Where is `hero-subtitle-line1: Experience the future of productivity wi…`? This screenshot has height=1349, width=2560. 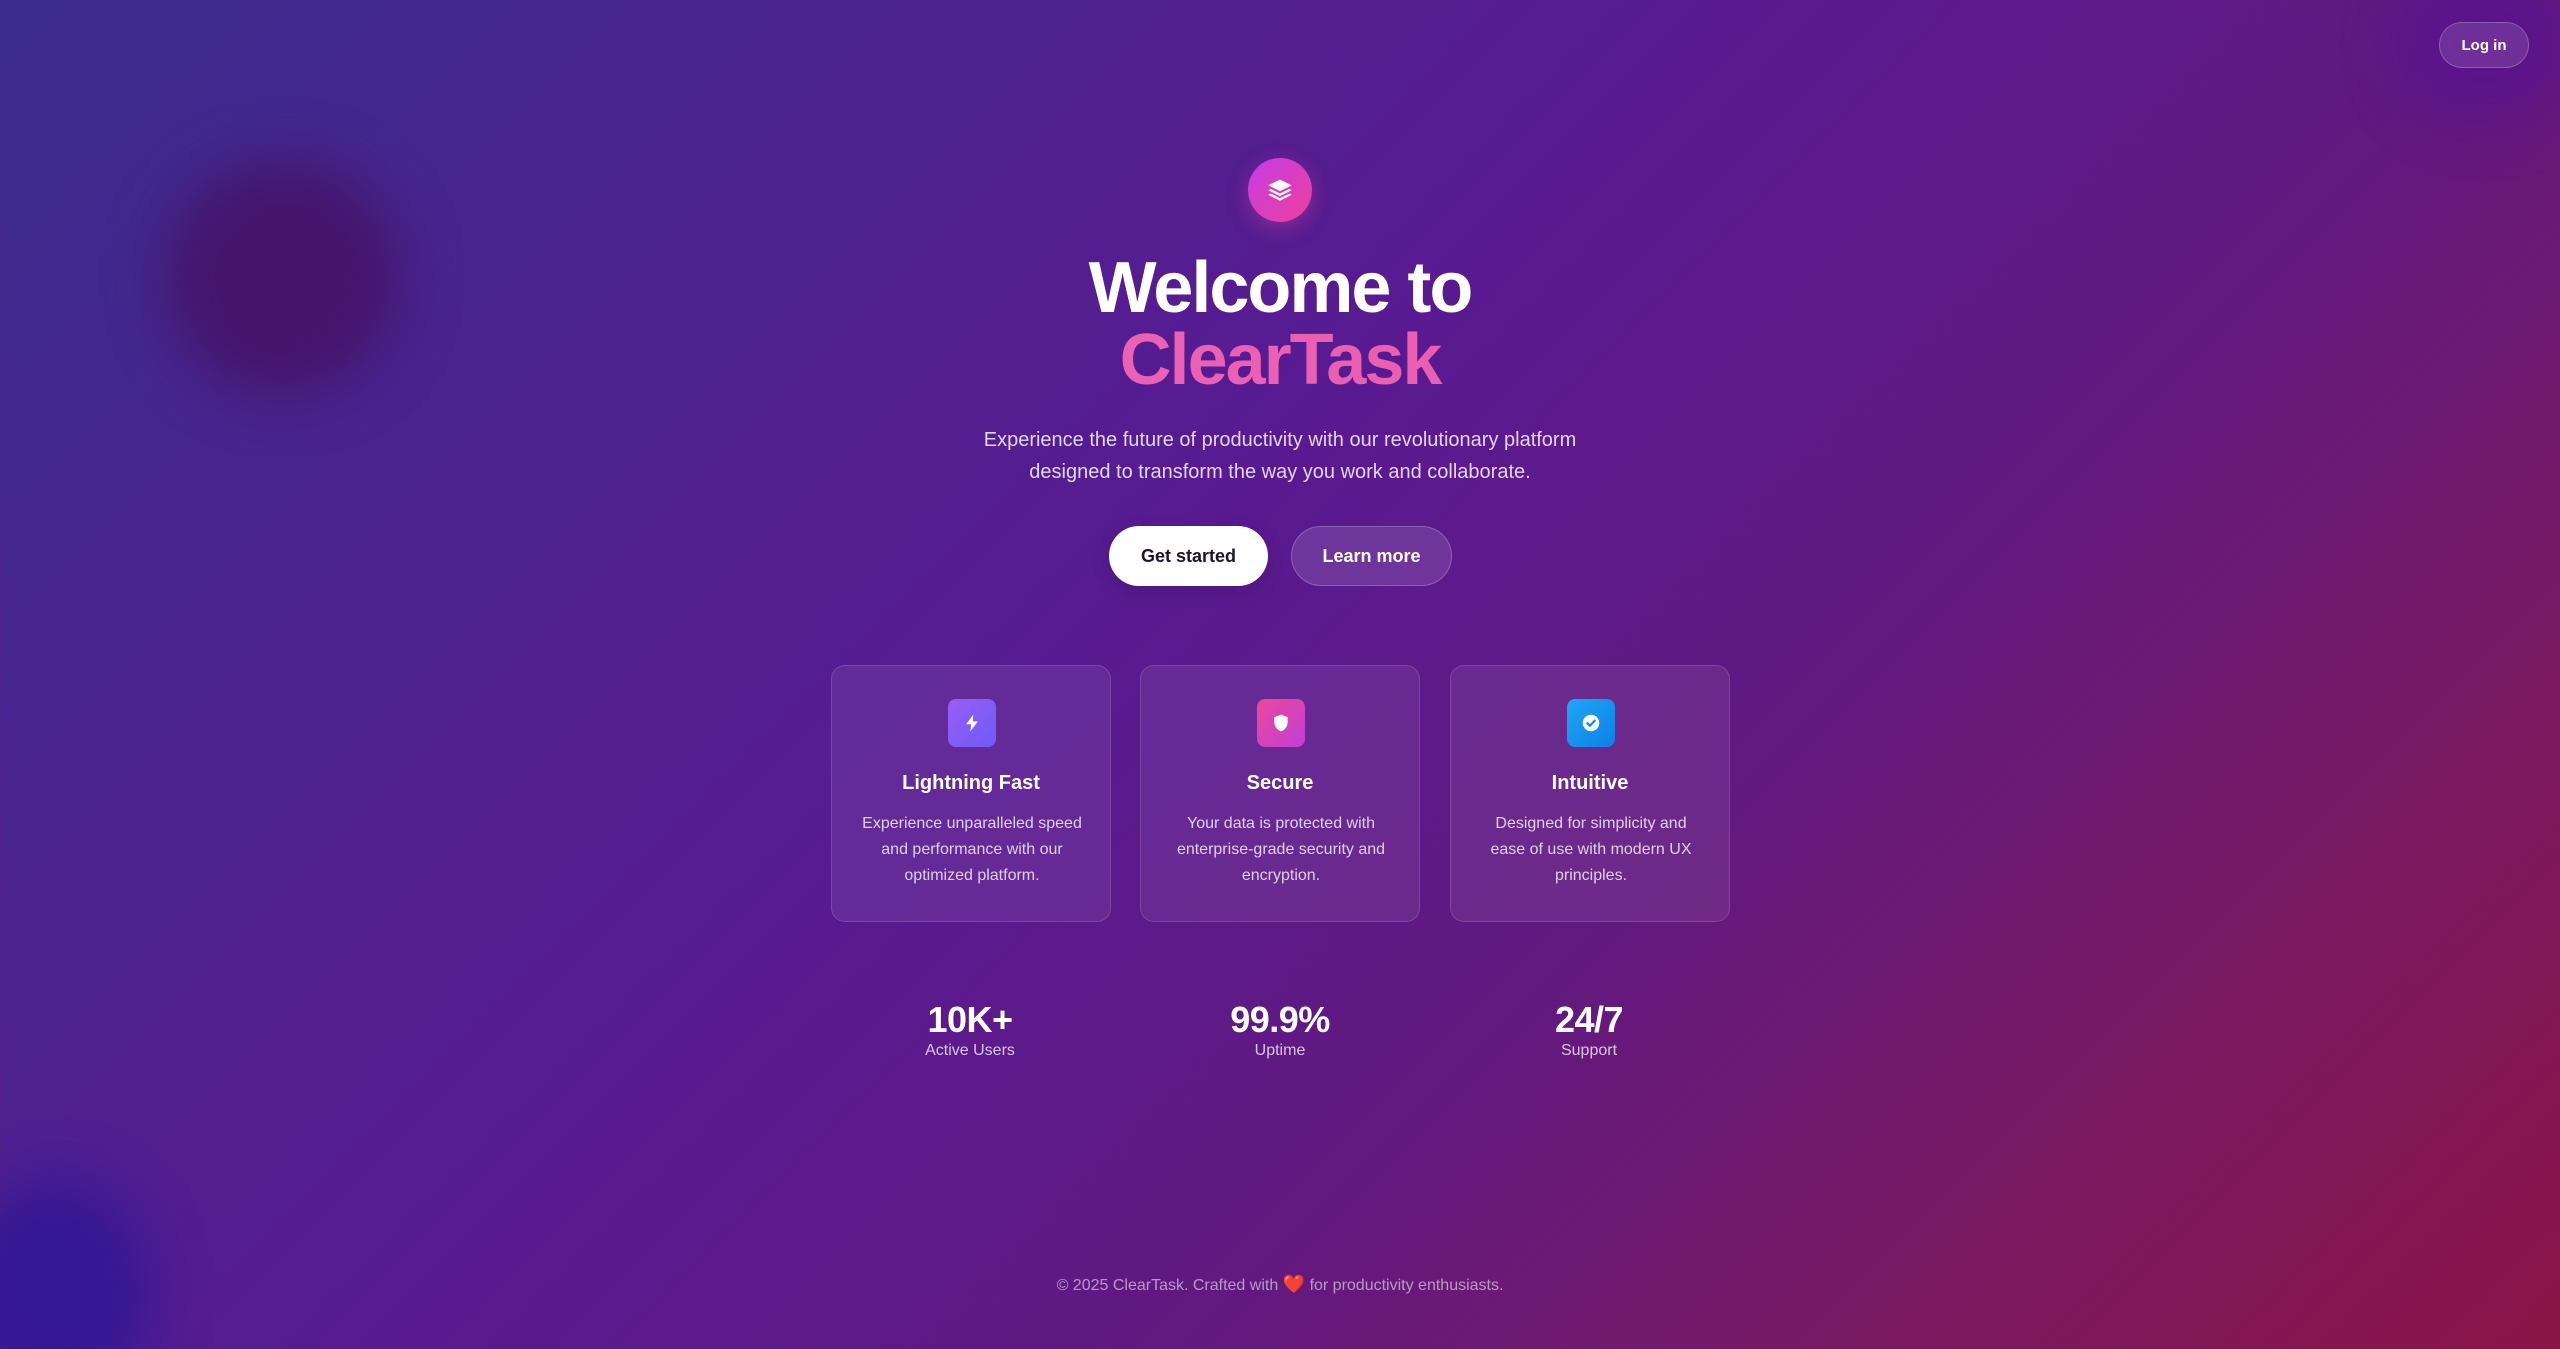
hero-subtitle-line1: Experience the future of productivity wi… is located at coordinates (1280, 440).